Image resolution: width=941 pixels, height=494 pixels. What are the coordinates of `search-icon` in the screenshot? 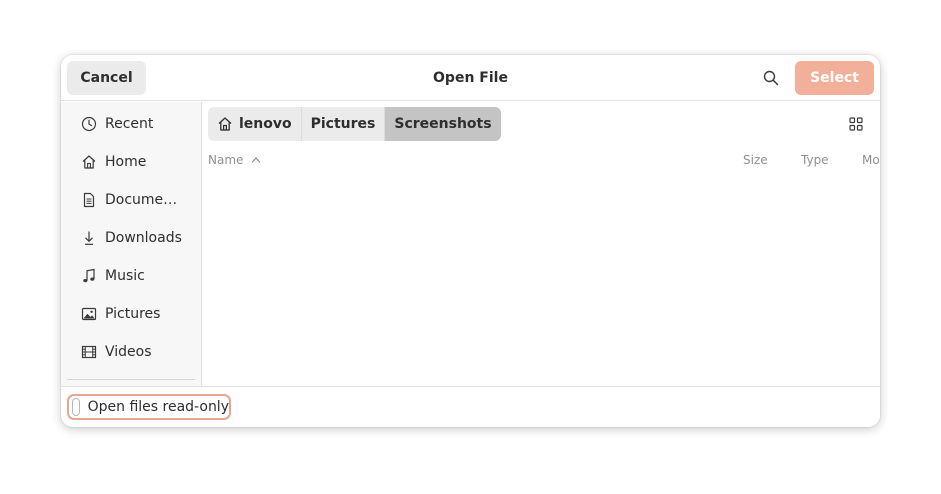 It's located at (771, 78).